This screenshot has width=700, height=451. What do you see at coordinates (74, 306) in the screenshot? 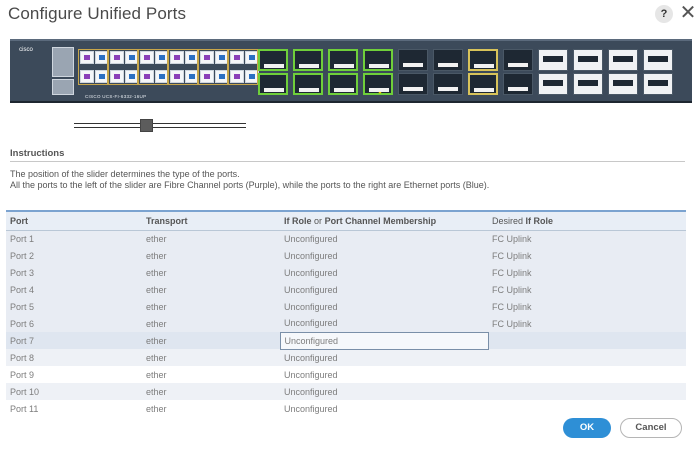
I see `cell-port: Port 5` at bounding box center [74, 306].